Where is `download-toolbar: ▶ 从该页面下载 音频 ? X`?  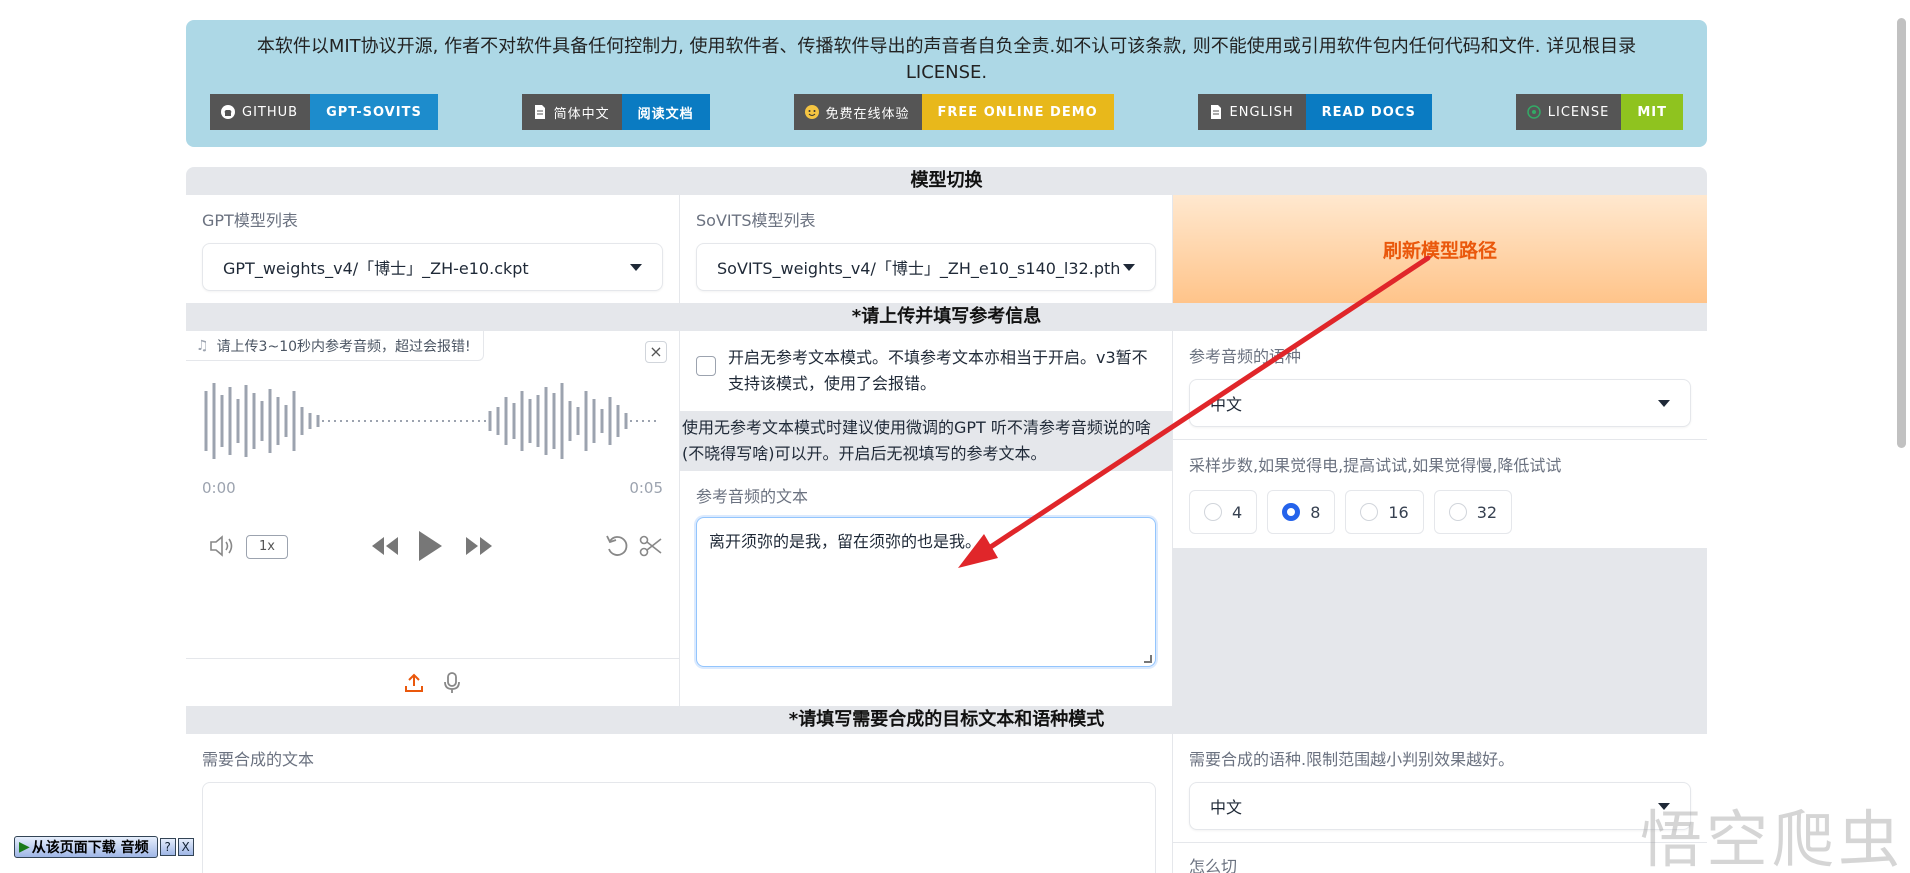
download-toolbar: ▶ 从该页面下载 音频 ? X is located at coordinates (104, 847).